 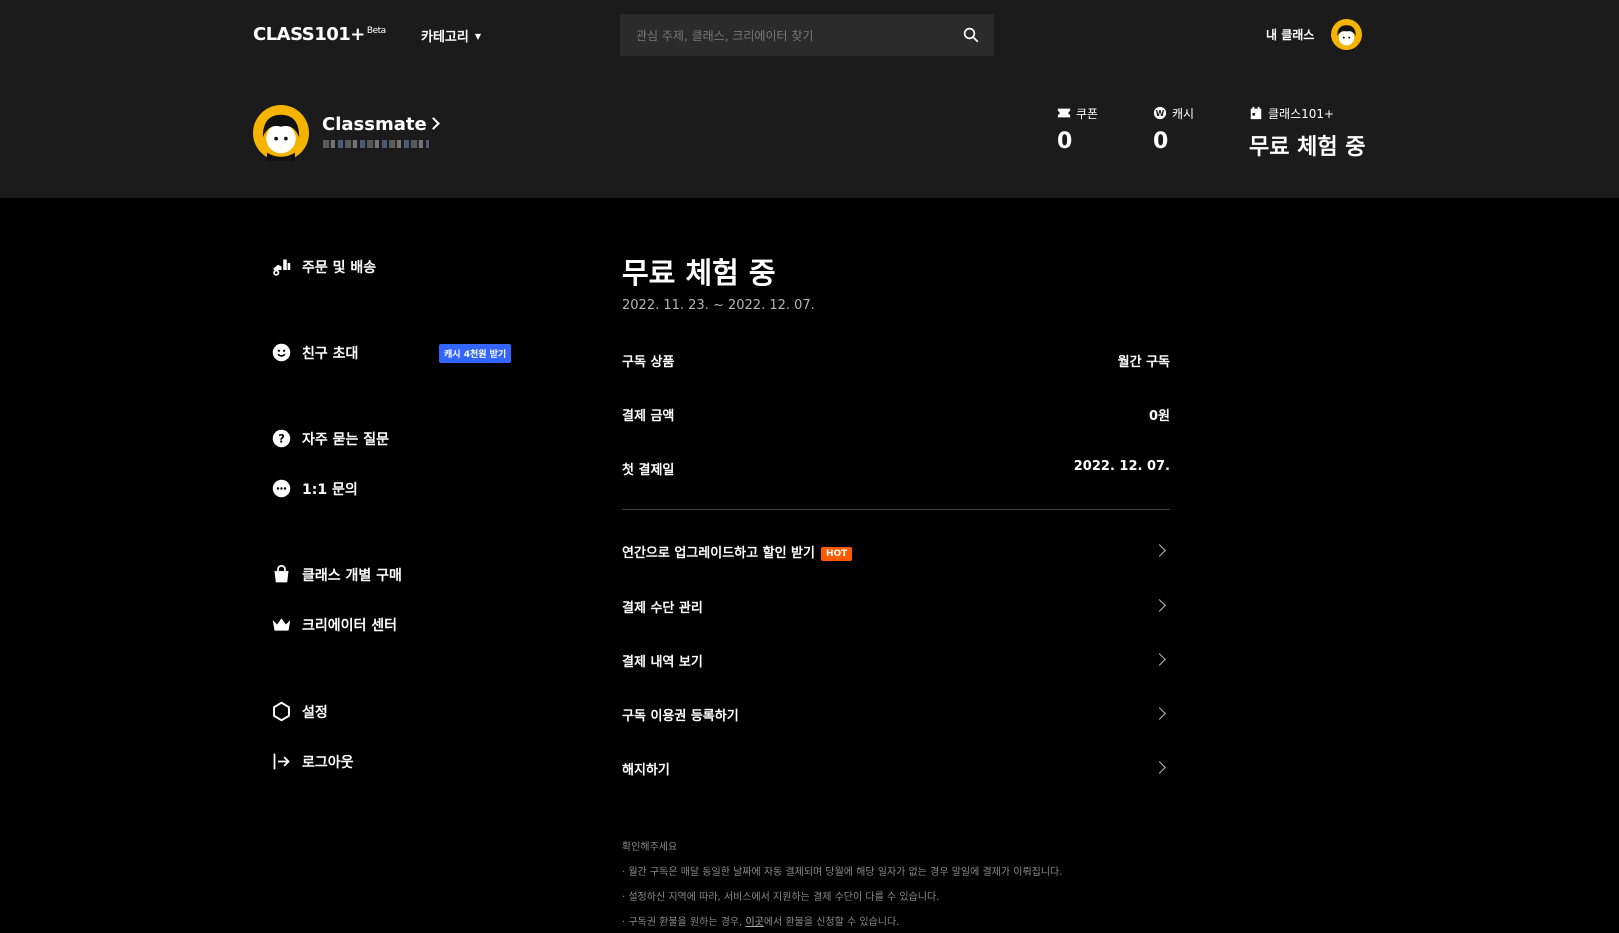 I want to click on sidebar-item-creator-center: 크리에이터 센터, so click(x=334, y=624).